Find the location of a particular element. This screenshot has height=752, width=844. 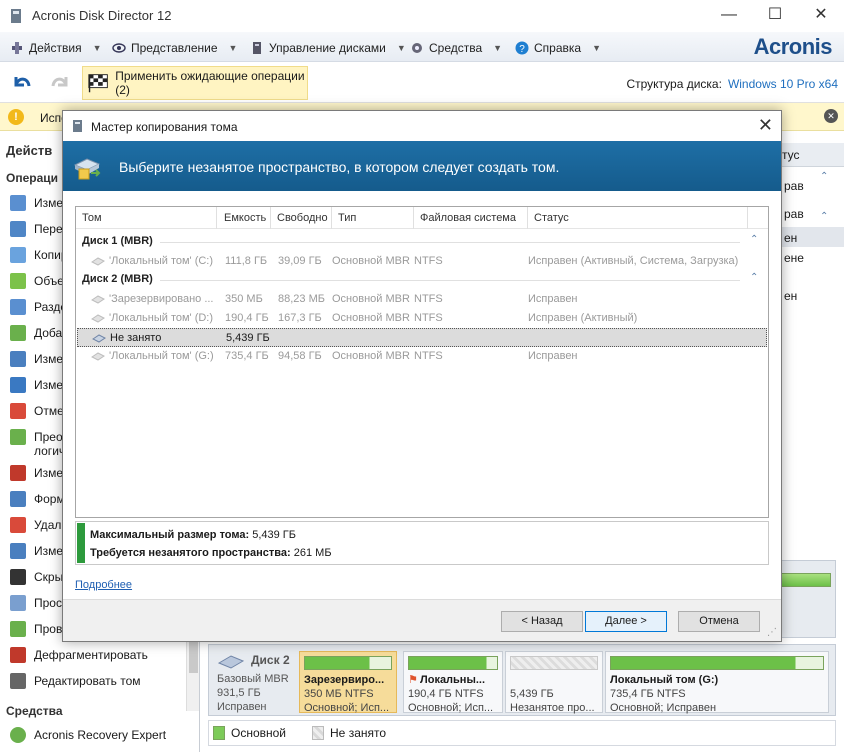

sidebar-item-recovery-expert: Acronis Recovery Expert is located at coordinates (88, 735).